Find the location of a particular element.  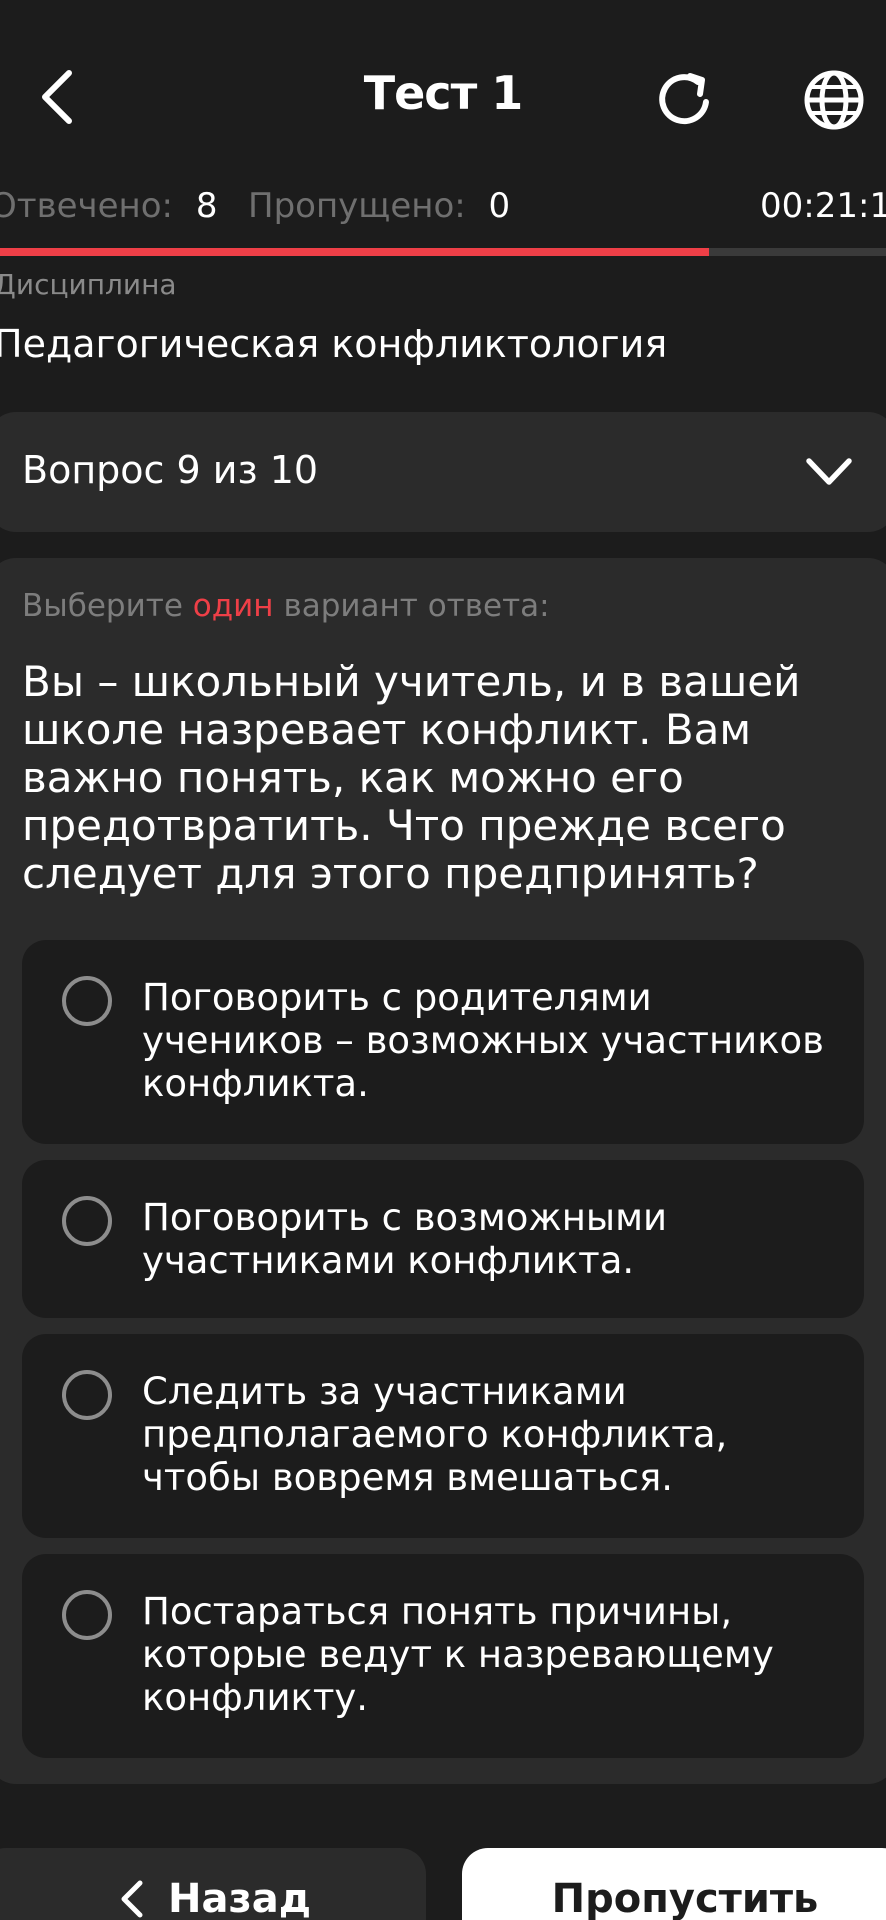

skipped-stat: Пропущено: 0 is located at coordinates (379, 206).